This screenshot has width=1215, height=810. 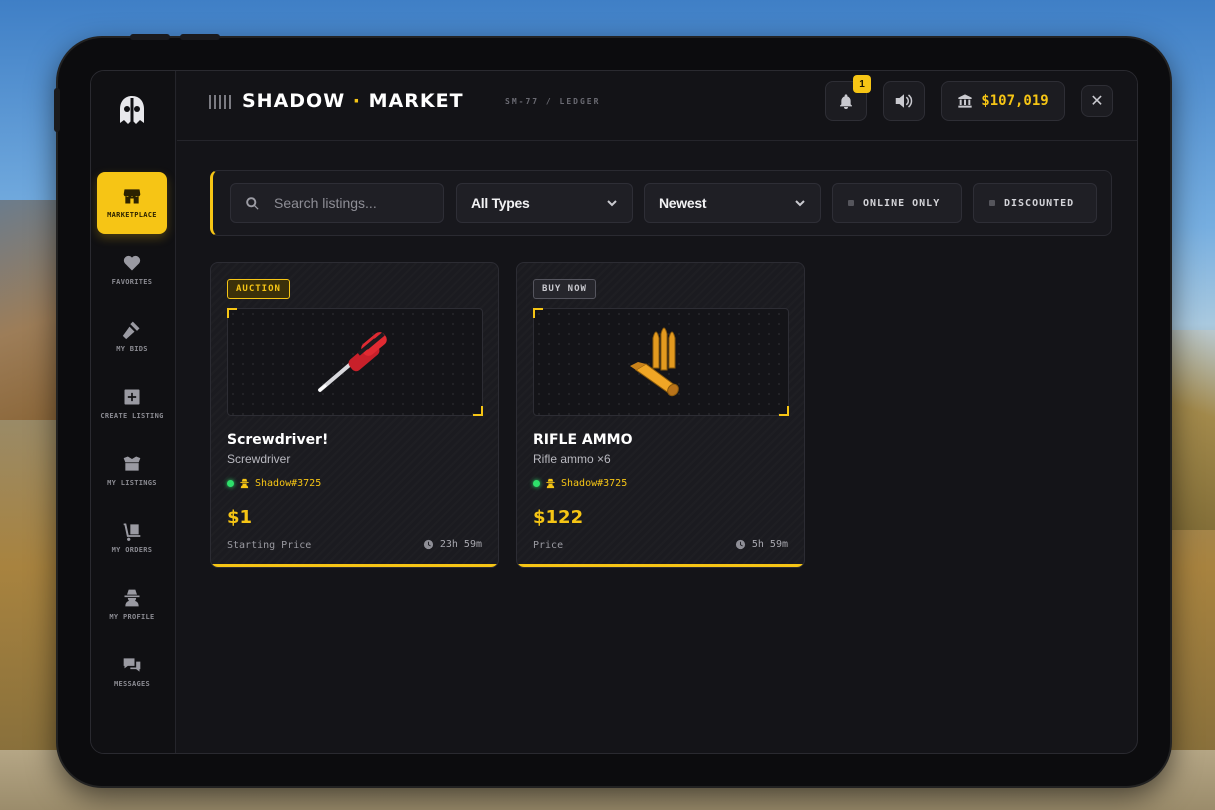 I want to click on listing-price: $122, so click(x=558, y=517).